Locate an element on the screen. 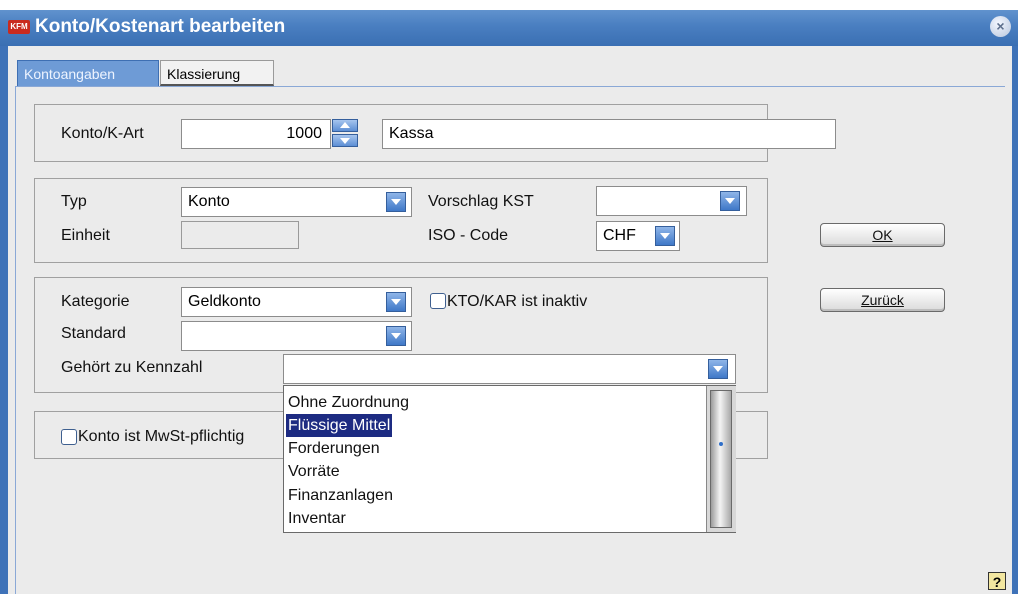 This screenshot has height=594, width=1018. kennzahl-label: Gehört zu Kennzahl is located at coordinates (132, 367).